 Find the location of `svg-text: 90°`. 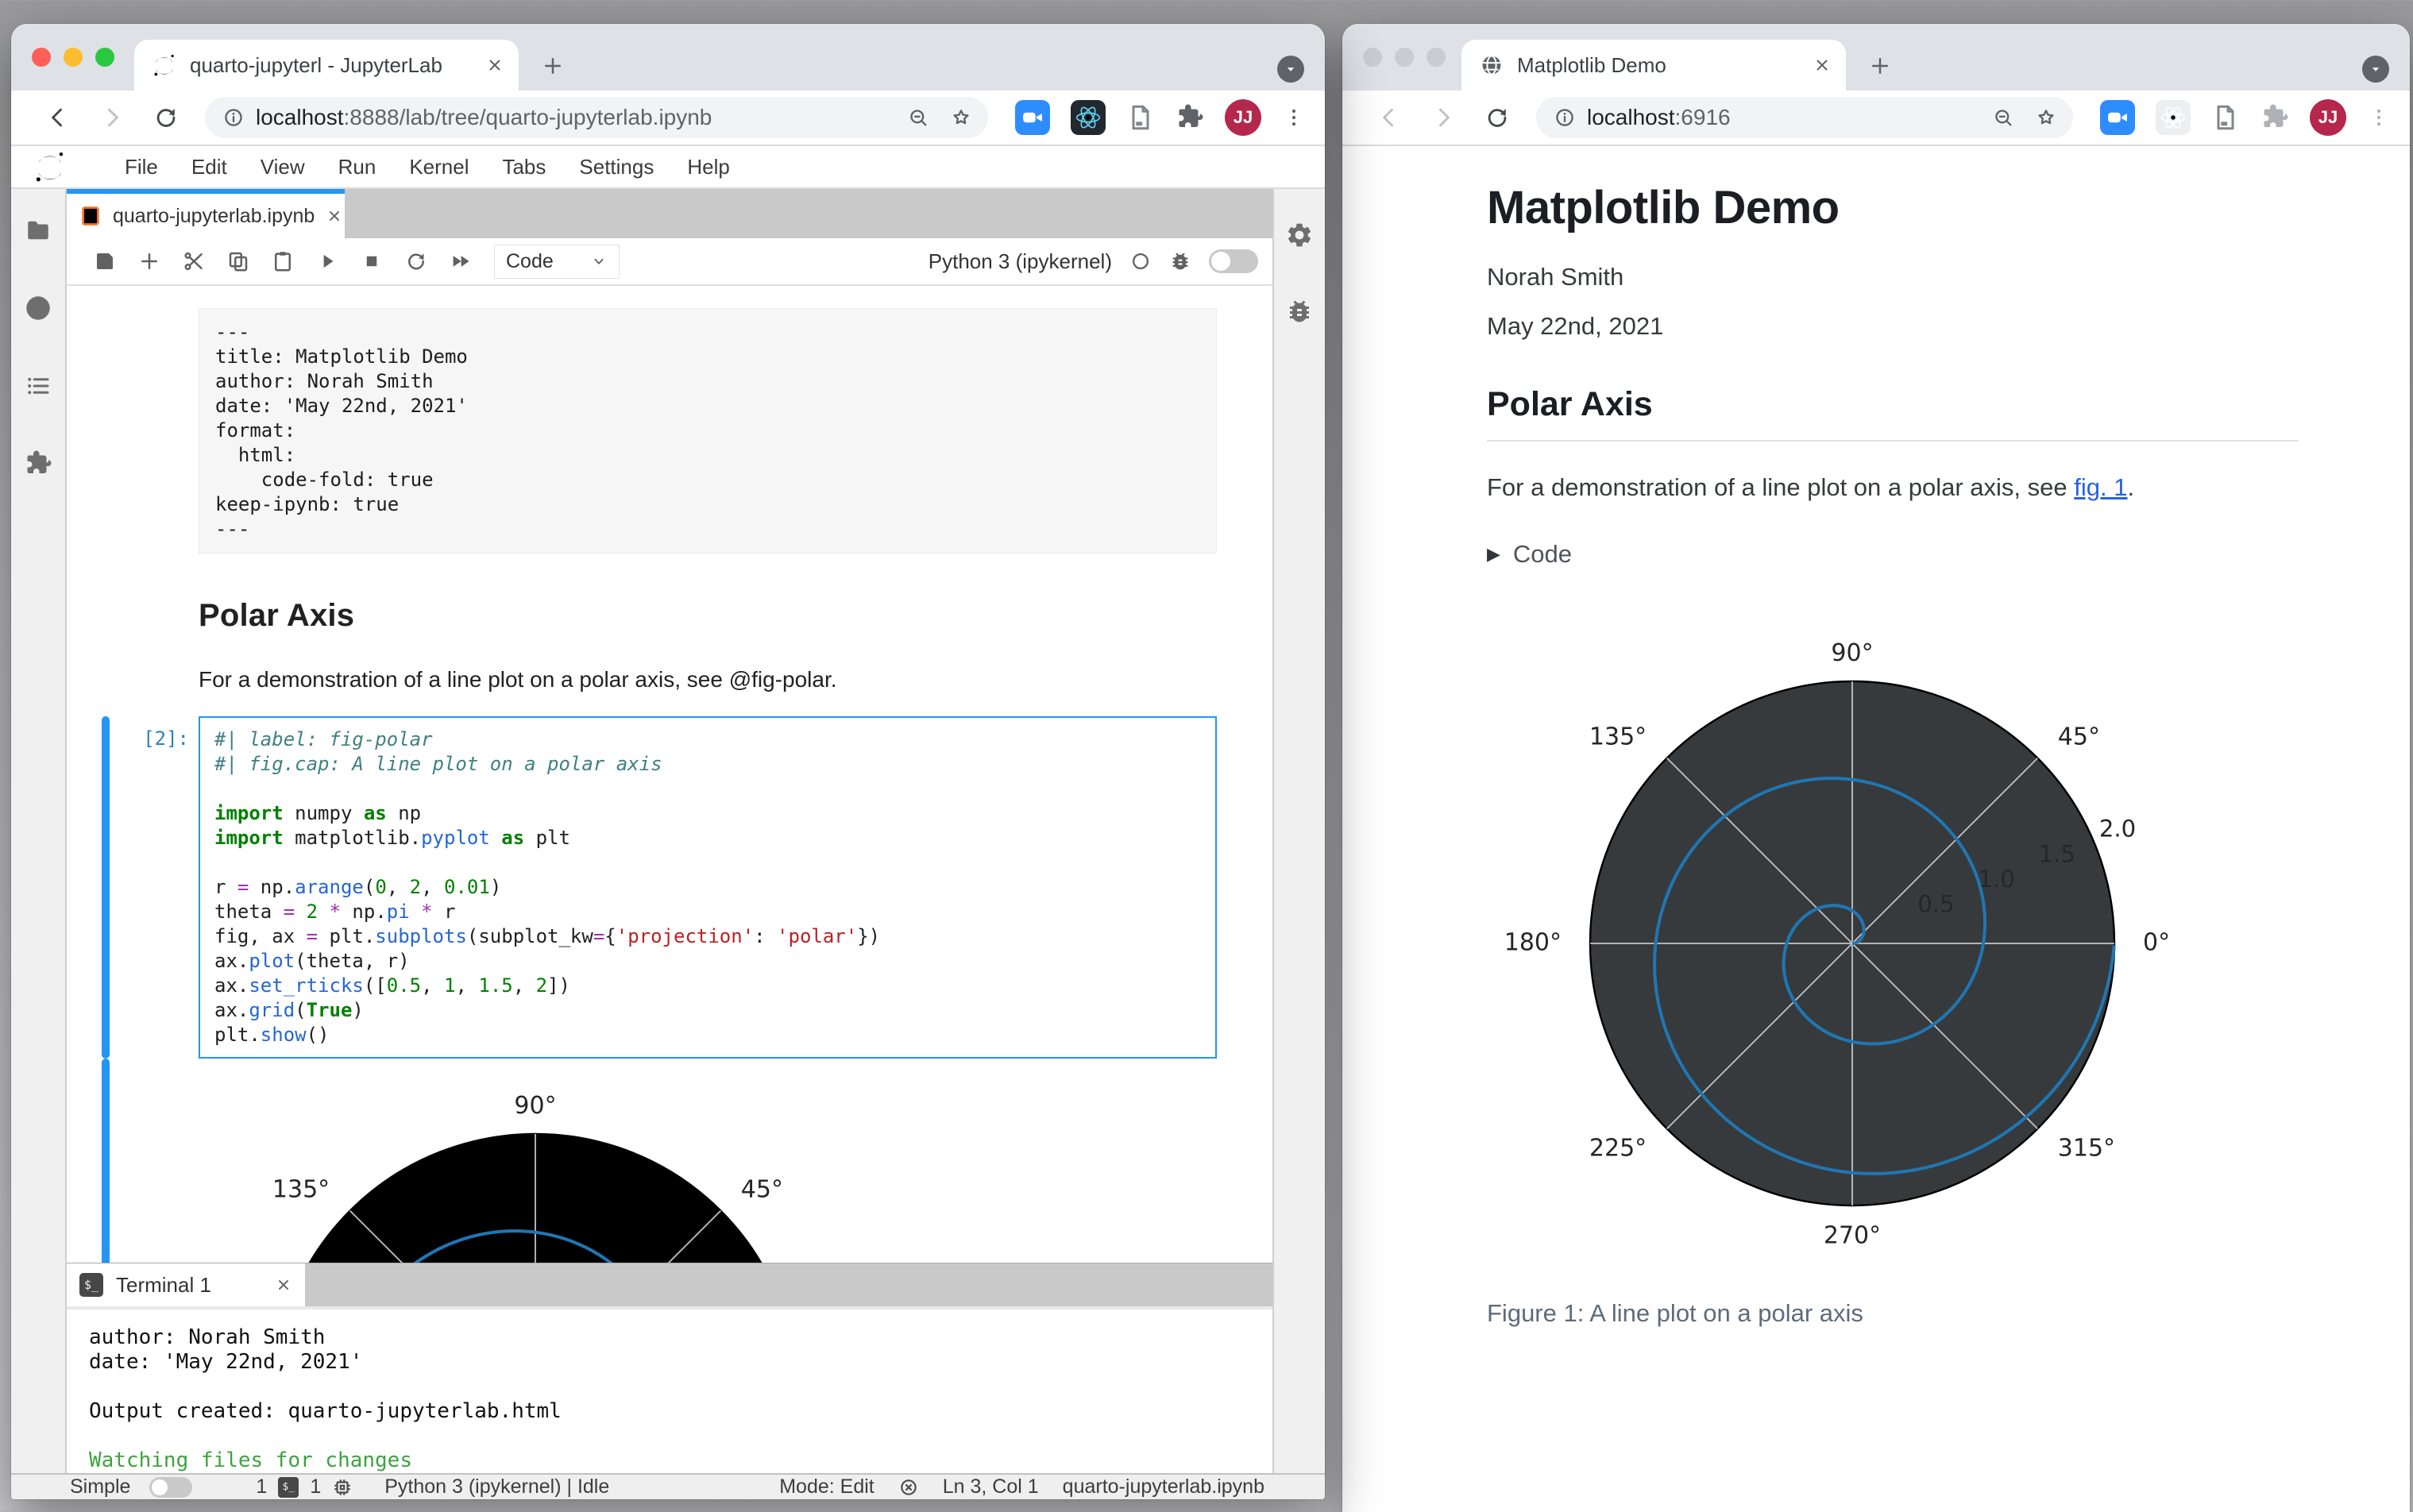

svg-text: 90° is located at coordinates (535, 1106).